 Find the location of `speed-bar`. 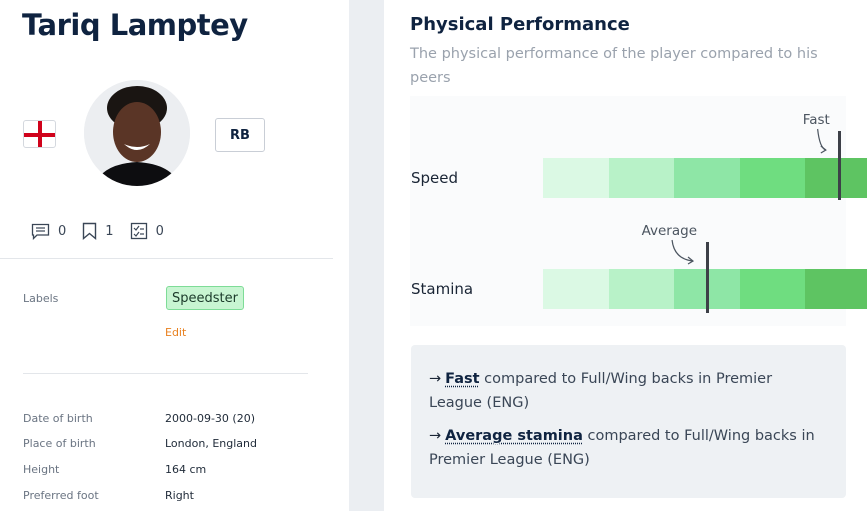

speed-bar is located at coordinates (705, 178).